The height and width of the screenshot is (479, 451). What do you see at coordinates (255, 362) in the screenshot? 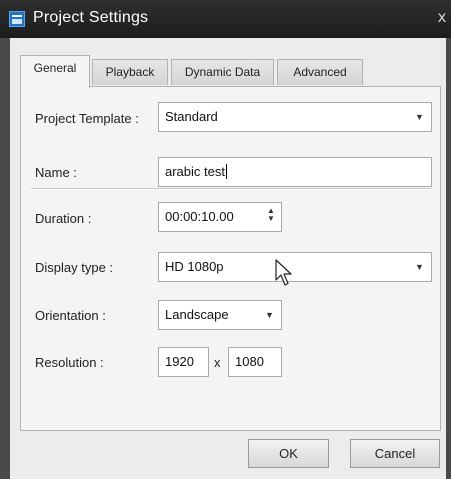
I see `resolution-height-input: 1080` at bounding box center [255, 362].